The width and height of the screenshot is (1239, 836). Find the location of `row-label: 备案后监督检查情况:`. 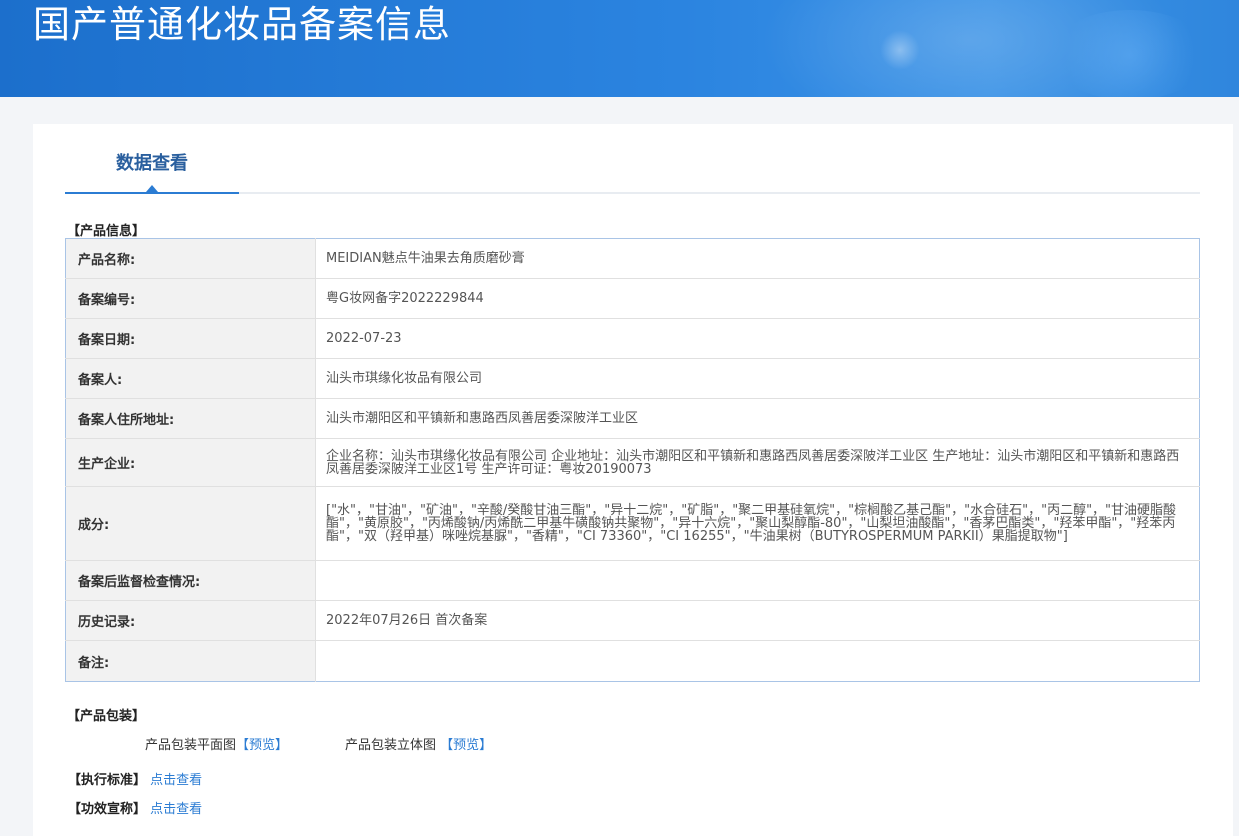

row-label: 备案后监督检查情况: is located at coordinates (190, 580).